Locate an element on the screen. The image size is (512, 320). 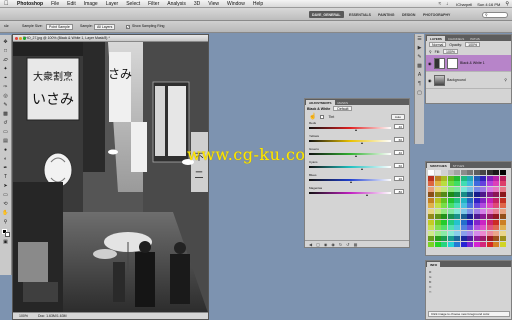
tab-styles: STYLES is located at coordinates (459, 165).